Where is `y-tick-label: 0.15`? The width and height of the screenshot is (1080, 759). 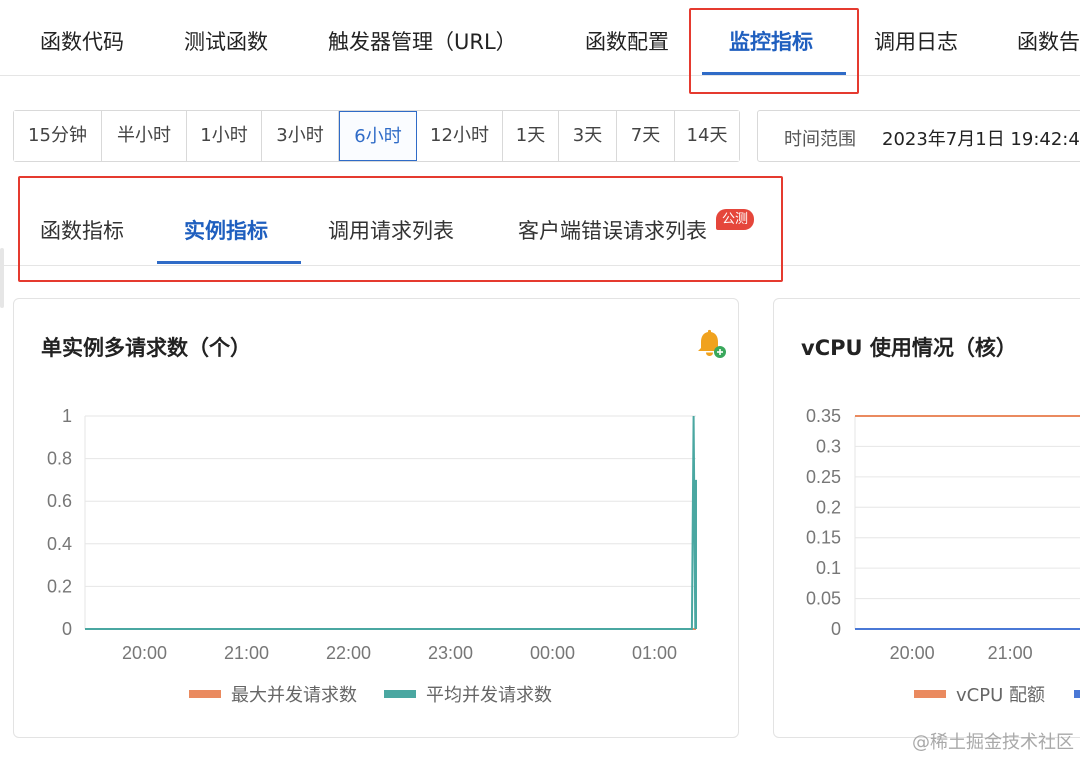
y-tick-label: 0.15 is located at coordinates (823, 538).